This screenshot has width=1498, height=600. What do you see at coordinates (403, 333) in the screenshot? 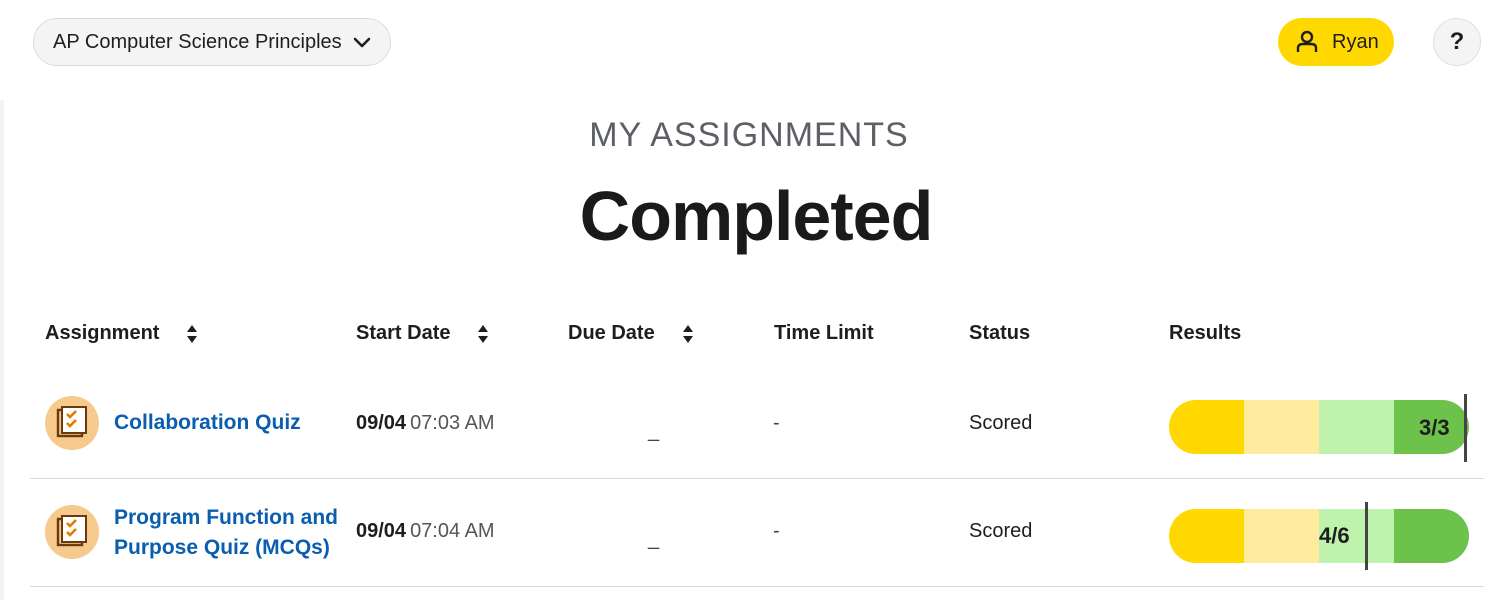
I see `column-header-start-date-label: Start Date` at bounding box center [403, 333].